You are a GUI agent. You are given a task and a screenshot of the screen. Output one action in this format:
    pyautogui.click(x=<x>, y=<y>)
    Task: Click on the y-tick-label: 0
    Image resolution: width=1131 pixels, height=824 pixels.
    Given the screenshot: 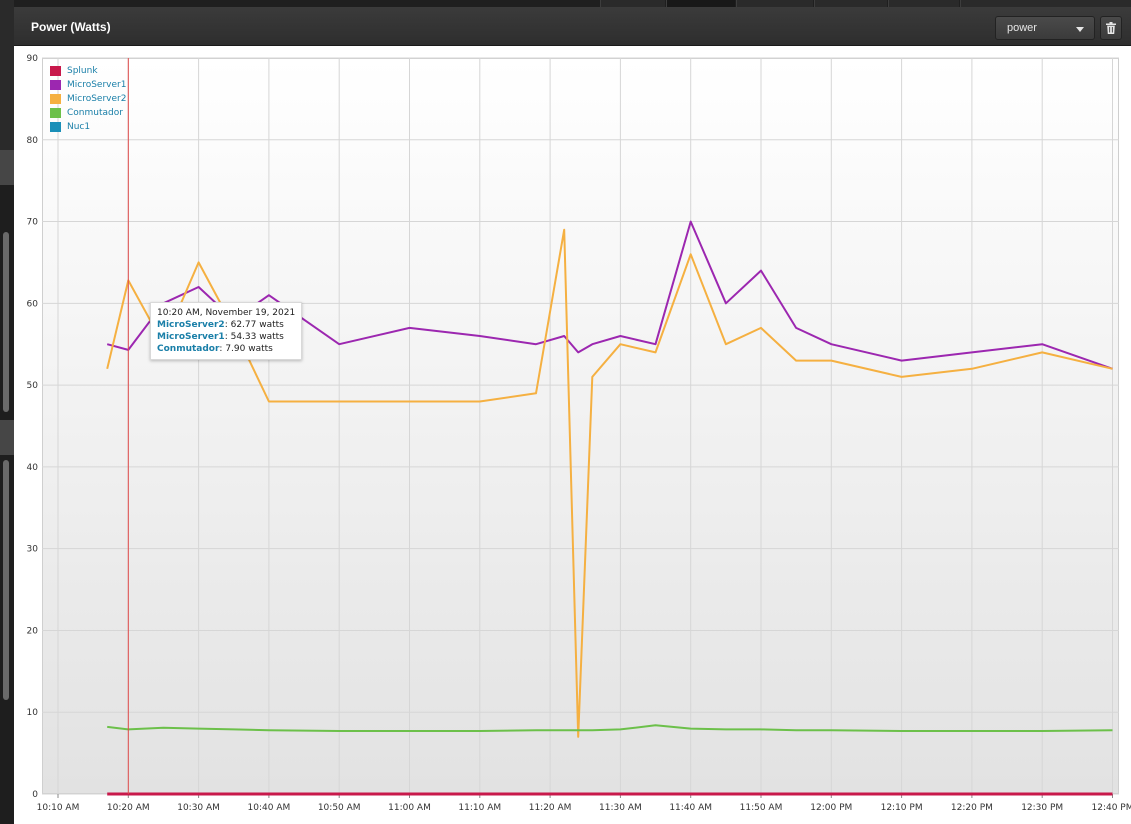 What is the action you would take?
    pyautogui.click(x=35, y=795)
    